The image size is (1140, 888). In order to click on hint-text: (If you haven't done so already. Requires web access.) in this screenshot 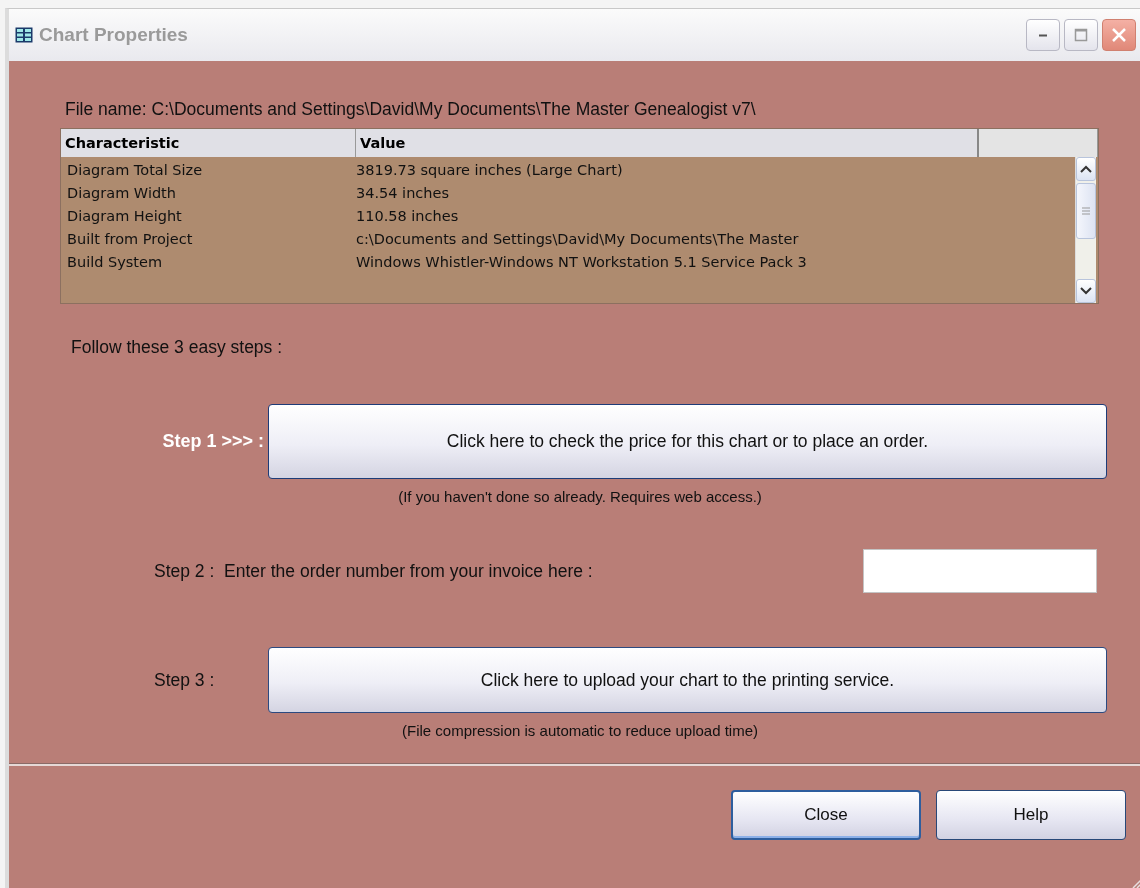, I will do `click(580, 496)`.